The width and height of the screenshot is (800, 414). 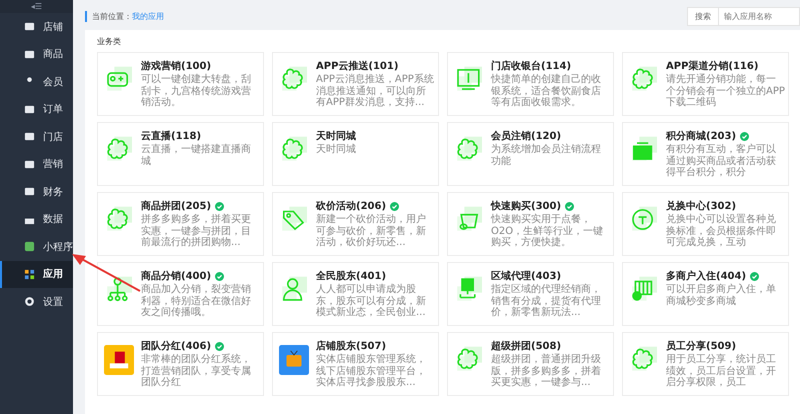 I want to click on app-description: 天时同城, so click(x=336, y=150).